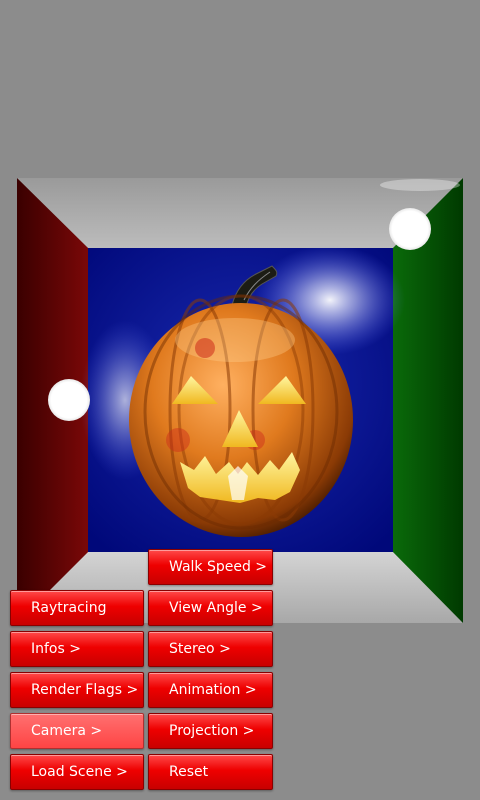 This screenshot has width=480, height=800. What do you see at coordinates (77, 772) in the screenshot?
I see `load-scene-button: Load Scene >` at bounding box center [77, 772].